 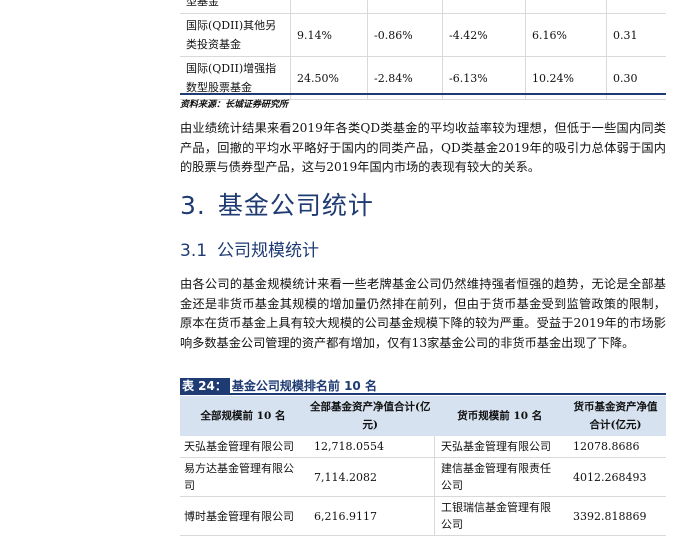 What do you see at coordinates (329, 35) in the screenshot?
I see `value-cell: 9.14%` at bounding box center [329, 35].